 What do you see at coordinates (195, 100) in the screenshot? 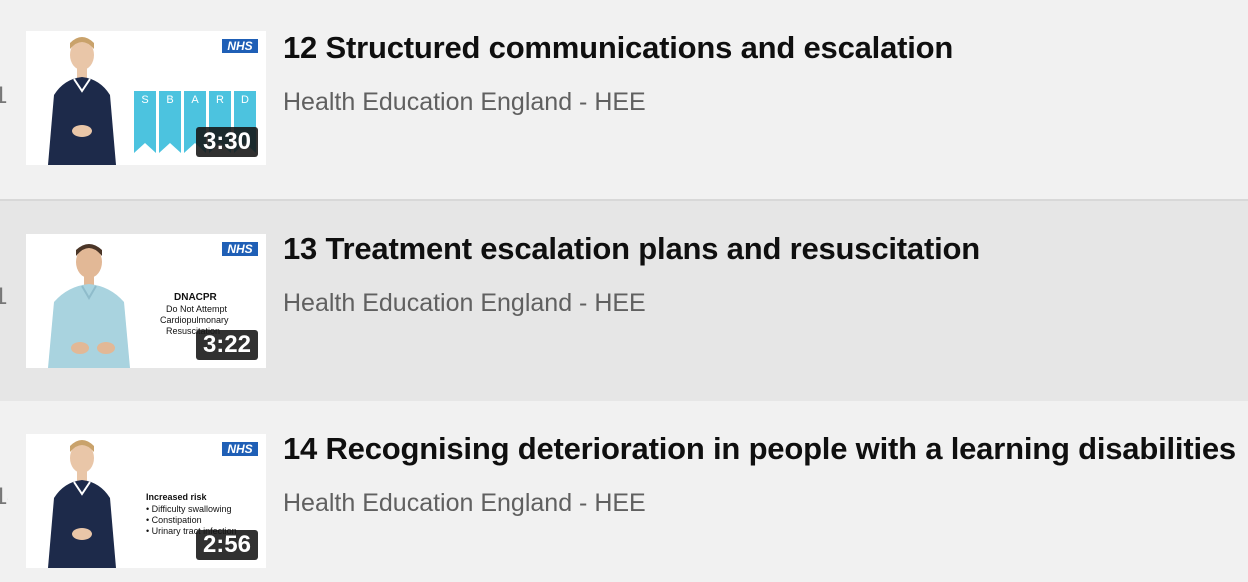
I see `sbard-letter: A` at bounding box center [195, 100].